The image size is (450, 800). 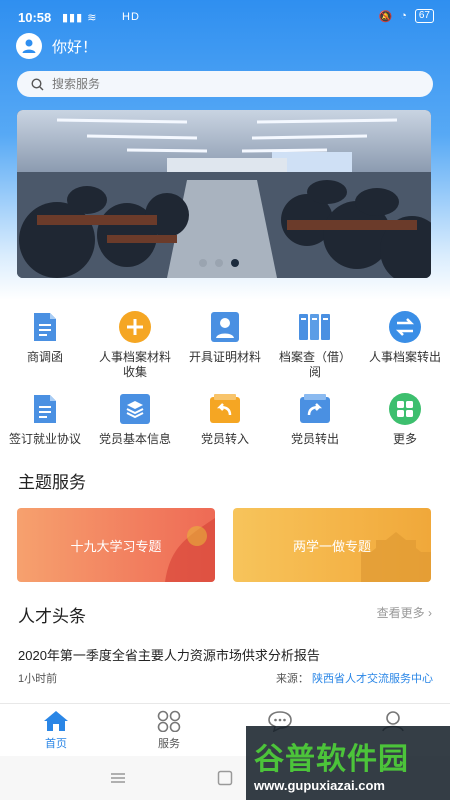 I want to click on service-item-certificate: 开具证明材料, so click(x=225, y=337).